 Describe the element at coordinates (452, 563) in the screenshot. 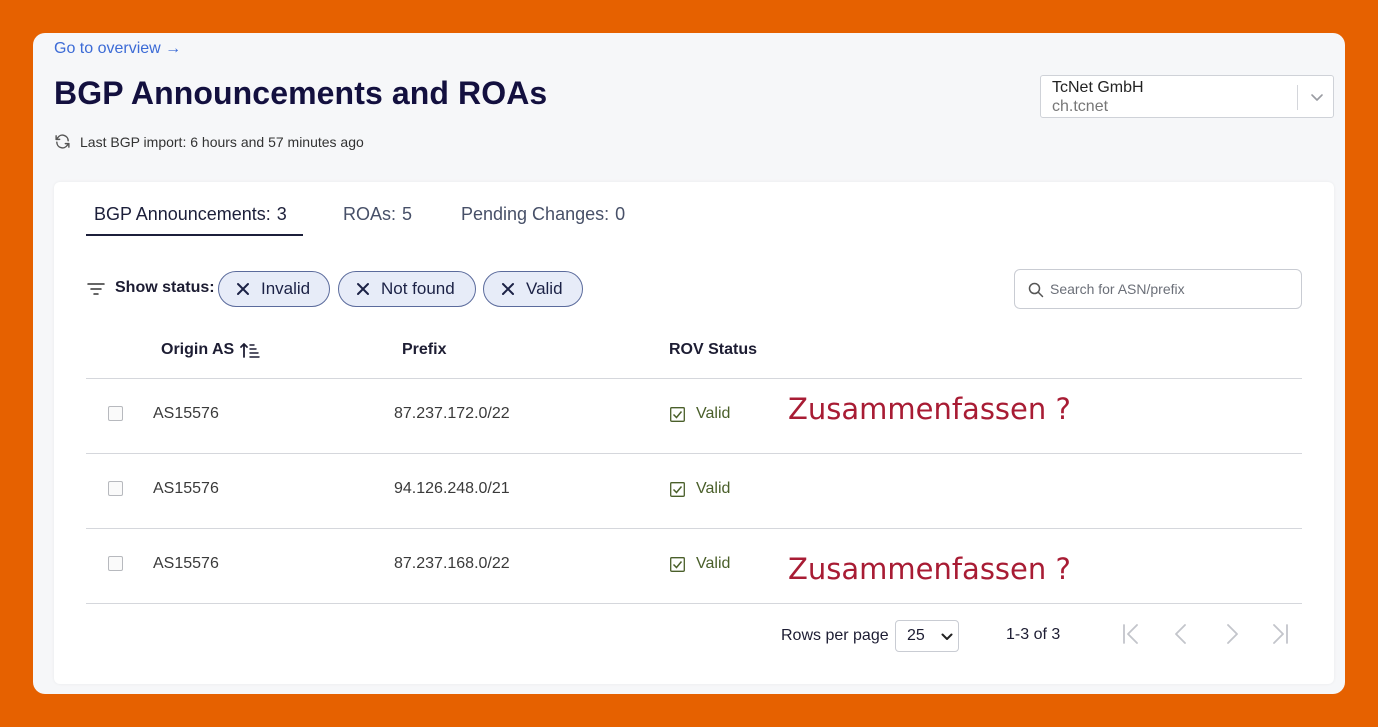

I see `prefix-cell: 87.237.168.0/22` at that location.